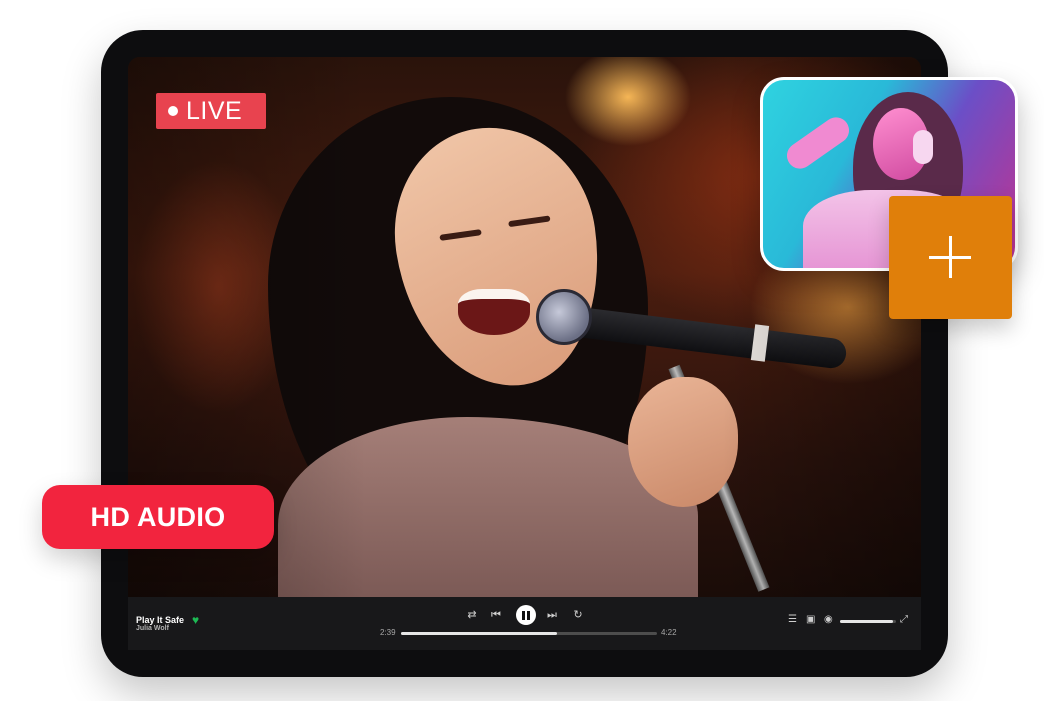 This screenshot has width=1044, height=701. Describe the element at coordinates (388, 632) in the screenshot. I see `elapsed-time: 2:39` at that location.